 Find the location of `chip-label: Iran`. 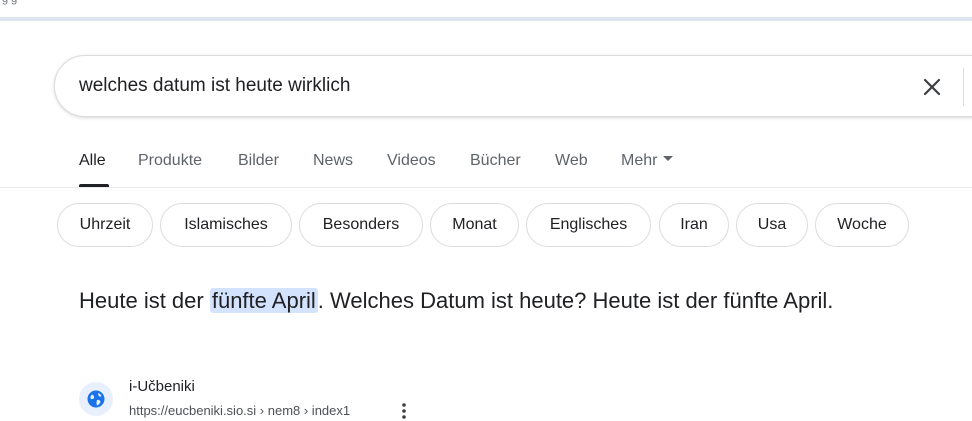

chip-label: Iran is located at coordinates (694, 224).